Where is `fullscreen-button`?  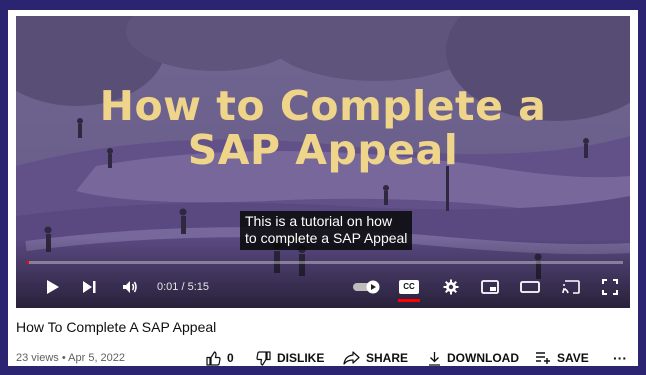
fullscreen-button is located at coordinates (610, 287).